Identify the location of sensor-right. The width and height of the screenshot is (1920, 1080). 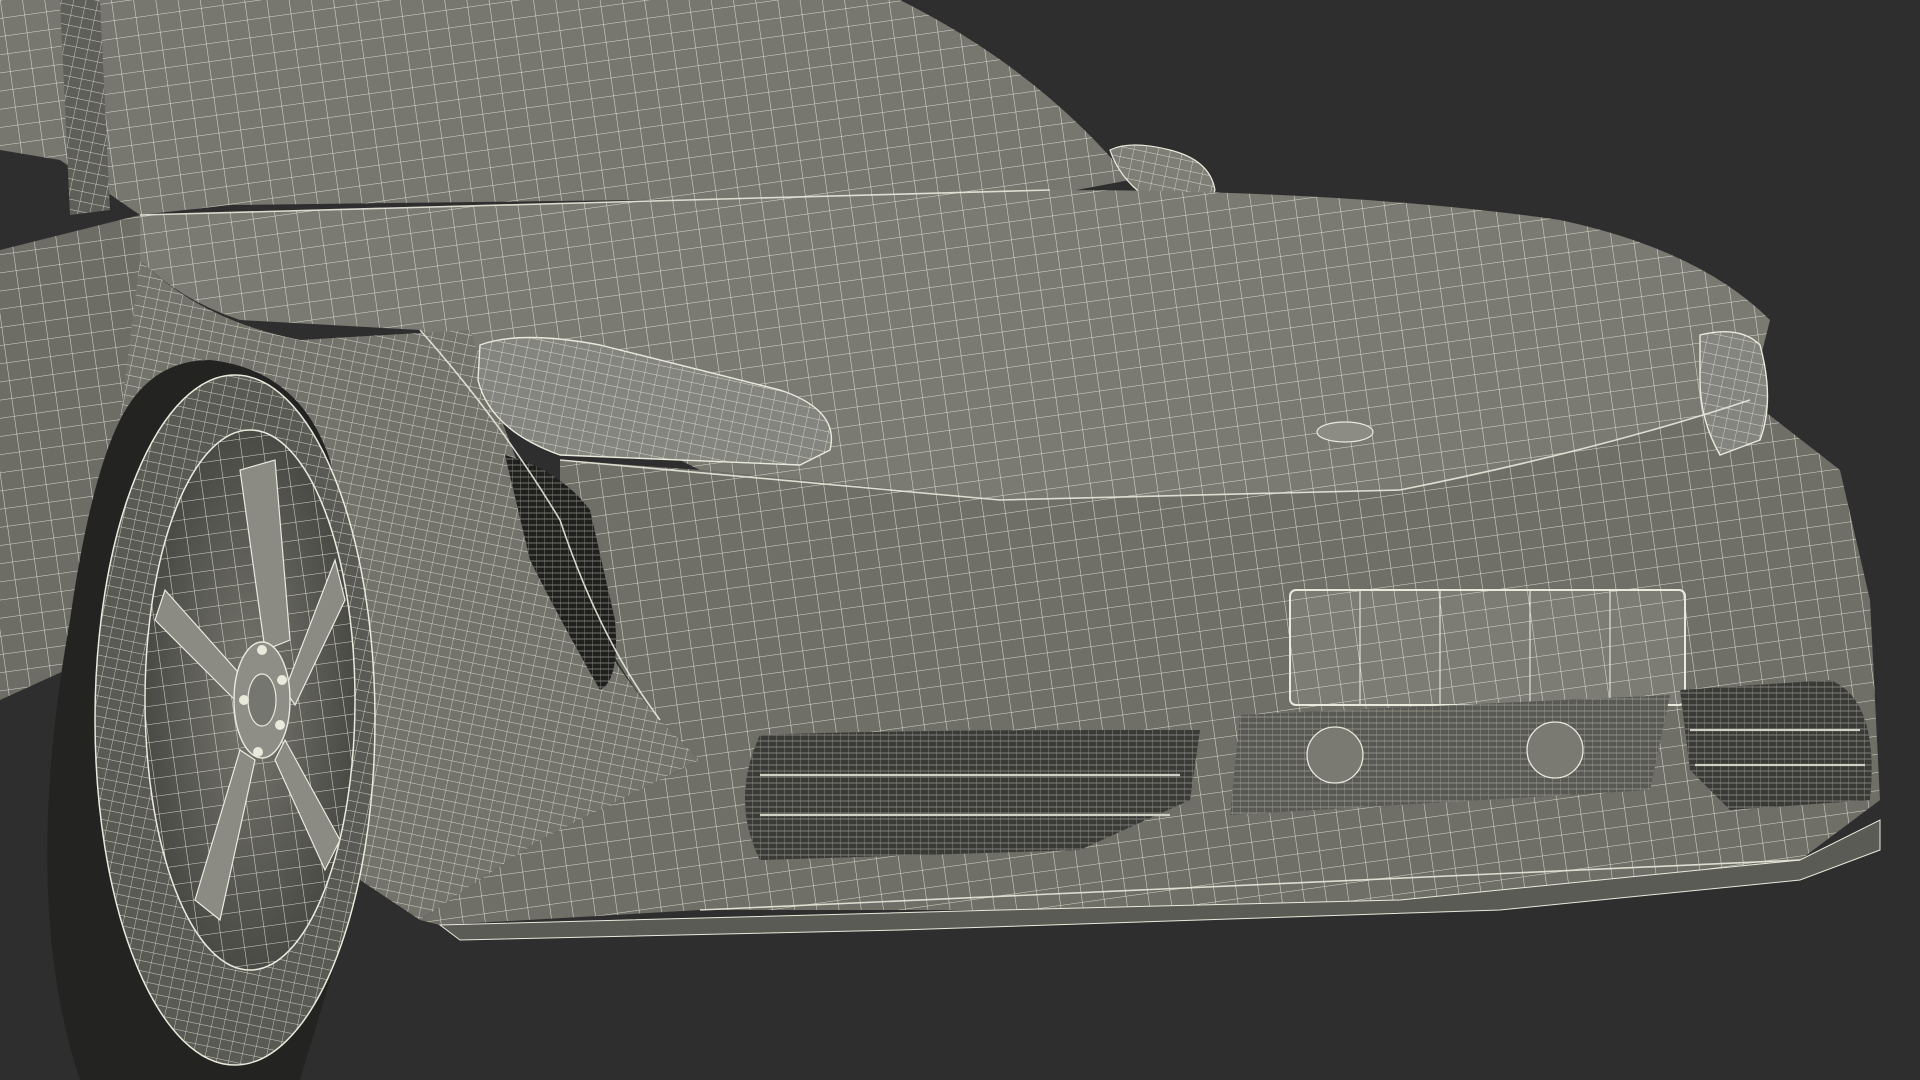
(1555, 750).